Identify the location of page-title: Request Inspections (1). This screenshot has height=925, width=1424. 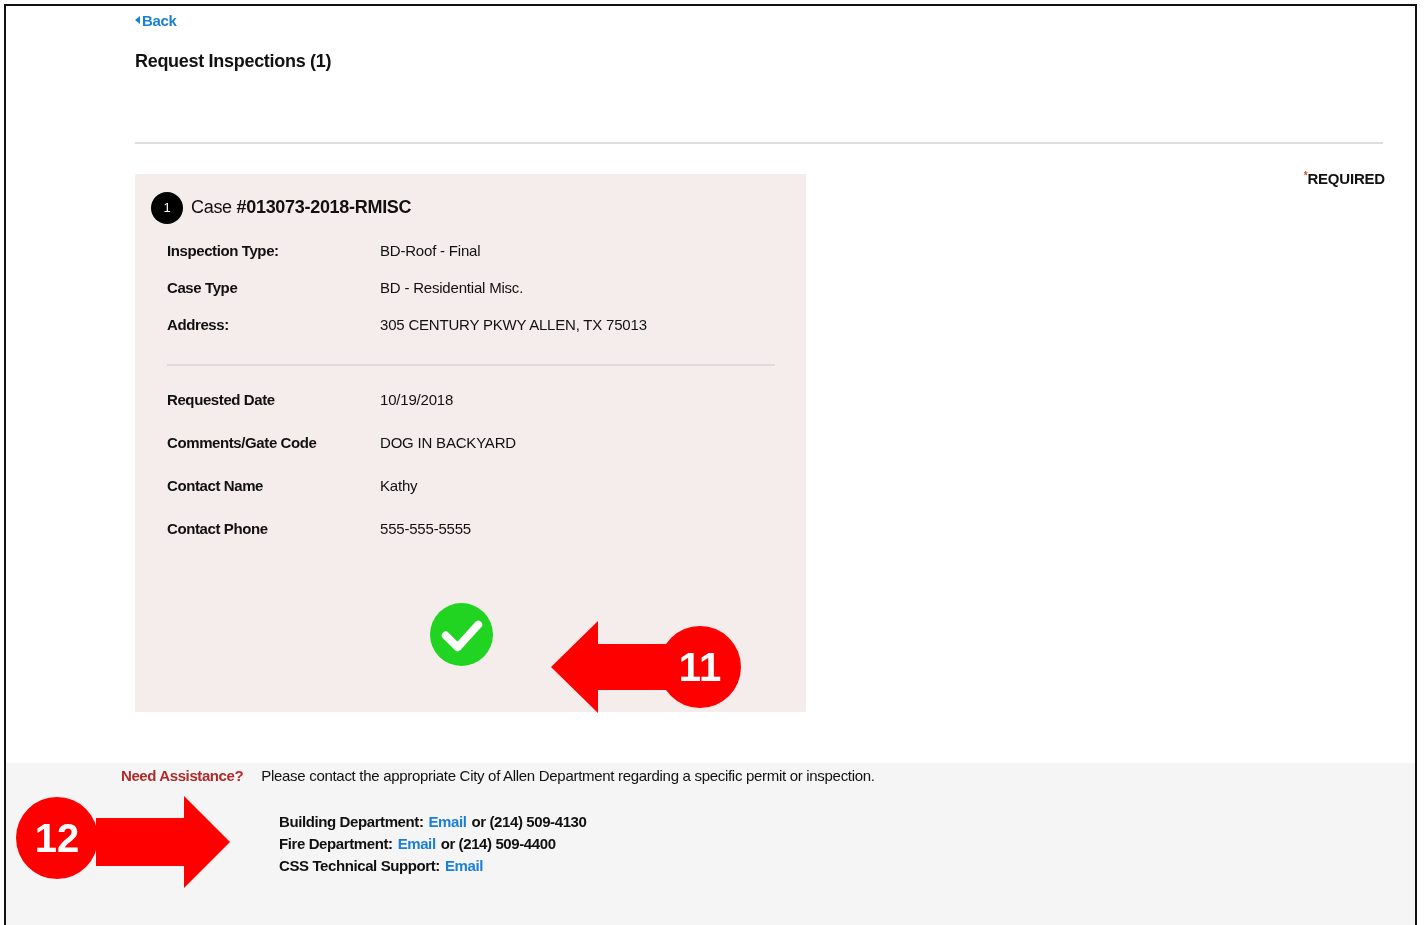
(234, 61).